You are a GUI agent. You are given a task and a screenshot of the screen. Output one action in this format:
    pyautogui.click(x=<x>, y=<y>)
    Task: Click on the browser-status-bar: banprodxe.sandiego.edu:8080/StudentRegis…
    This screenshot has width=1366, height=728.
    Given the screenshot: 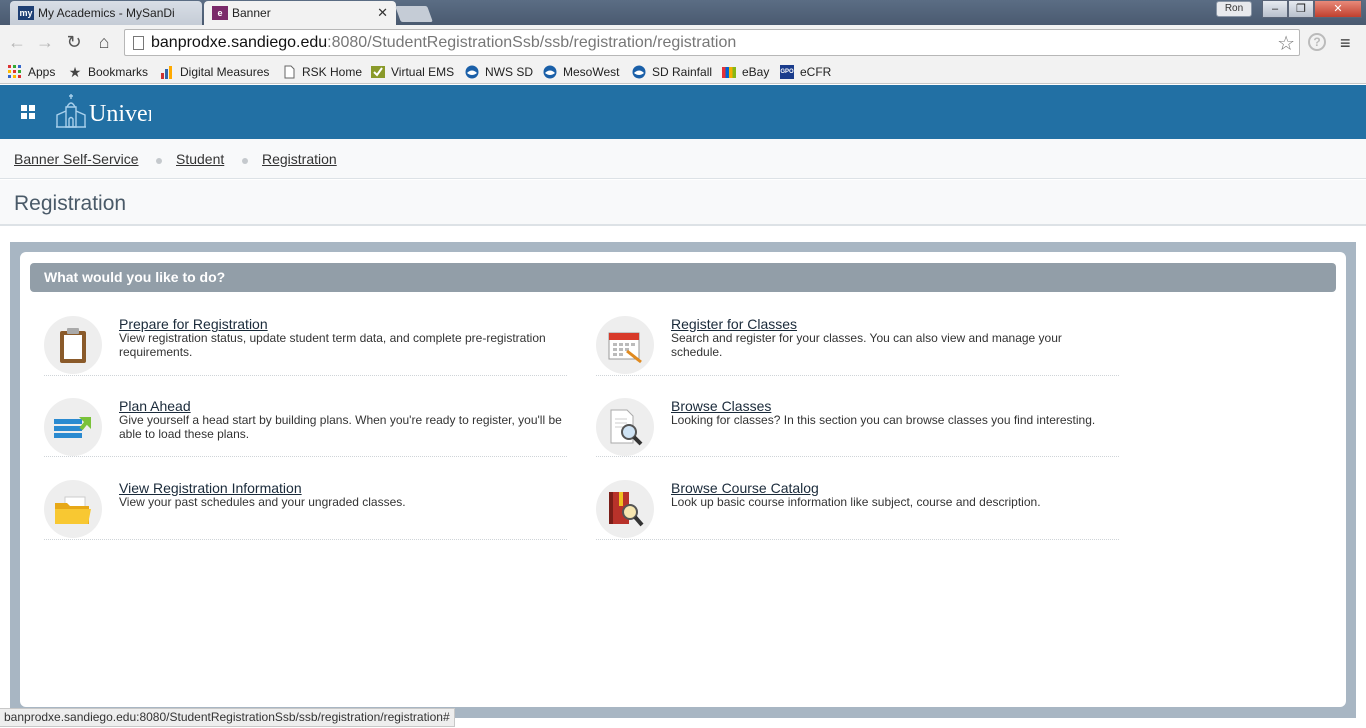 What is the action you would take?
    pyautogui.click(x=227, y=717)
    